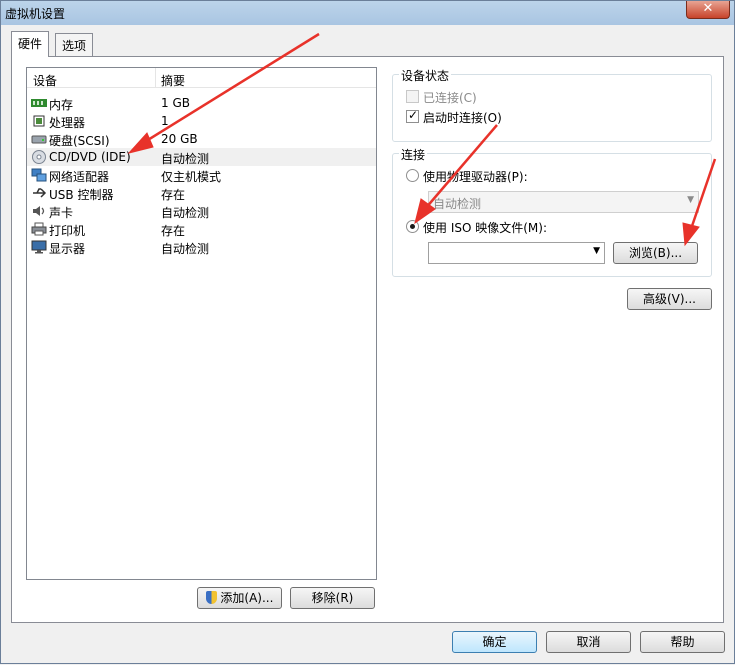  What do you see at coordinates (367, 13) in the screenshot?
I see `title-bar: 虚拟机设置 ✕` at bounding box center [367, 13].